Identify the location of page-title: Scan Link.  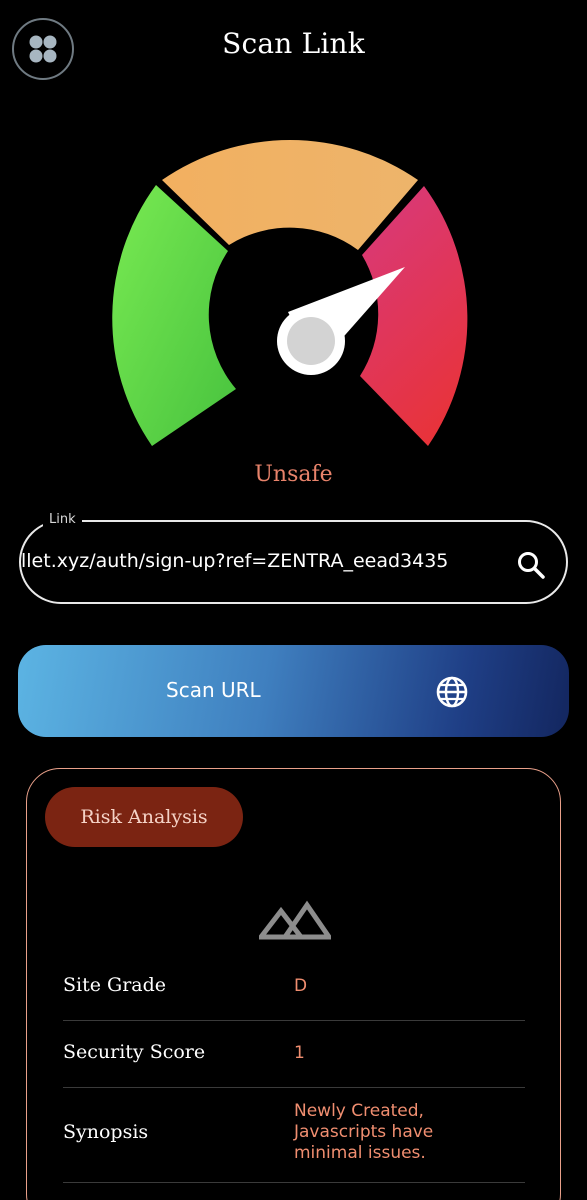
(293, 43).